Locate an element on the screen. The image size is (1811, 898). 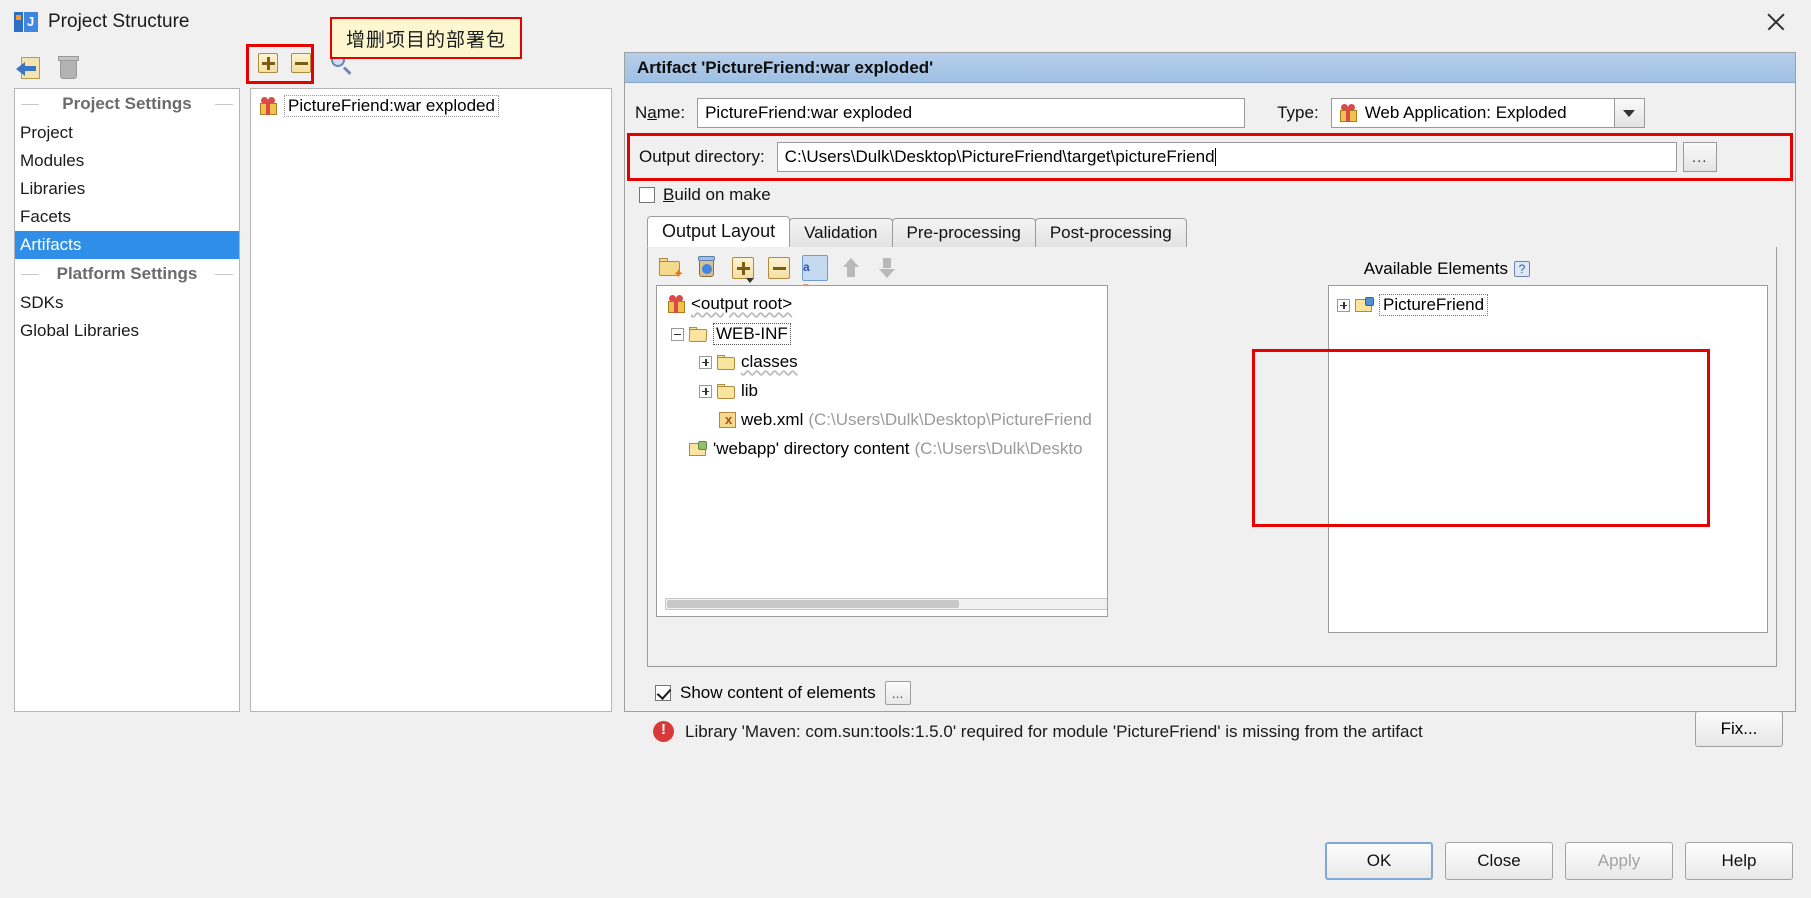
sidebar-item-project: Project is located at coordinates (127, 133).